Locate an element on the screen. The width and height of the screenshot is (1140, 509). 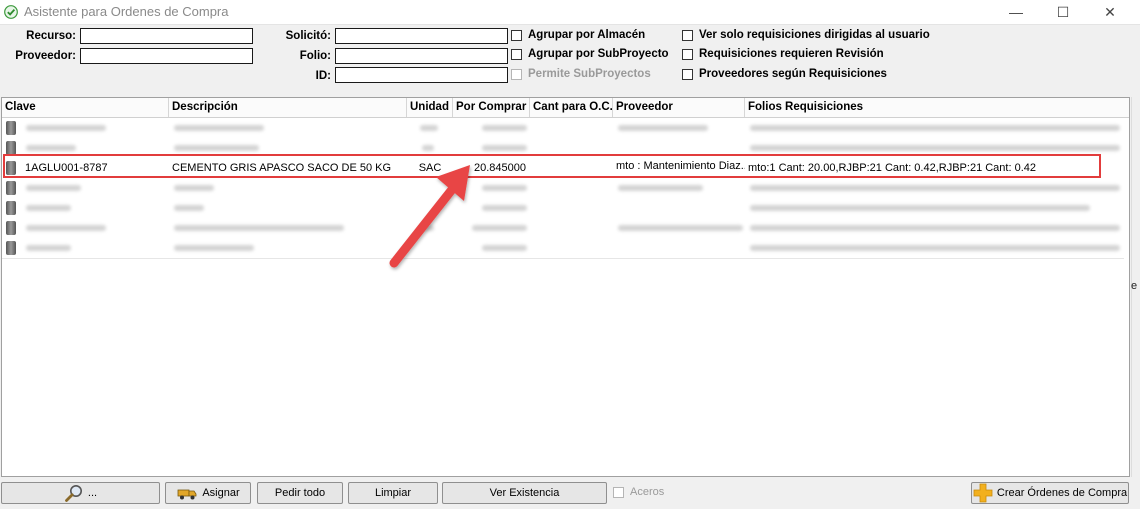
annotation-arrow-icon is located at coordinates (429, 216).